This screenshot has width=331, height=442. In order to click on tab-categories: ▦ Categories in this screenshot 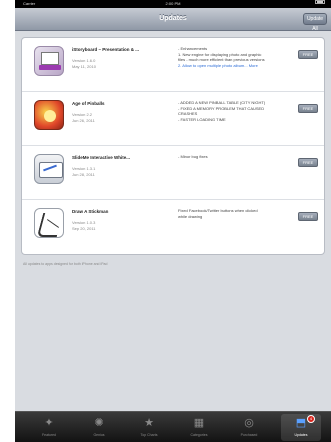, I will do `click(199, 427)`.